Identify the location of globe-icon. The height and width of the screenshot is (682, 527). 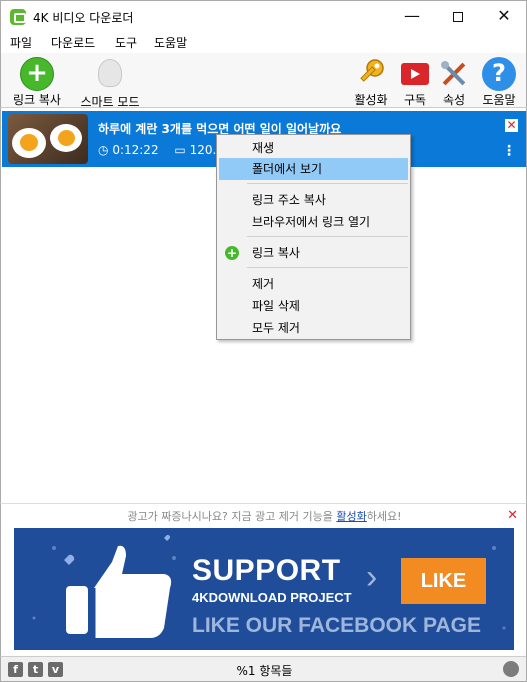
(511, 669).